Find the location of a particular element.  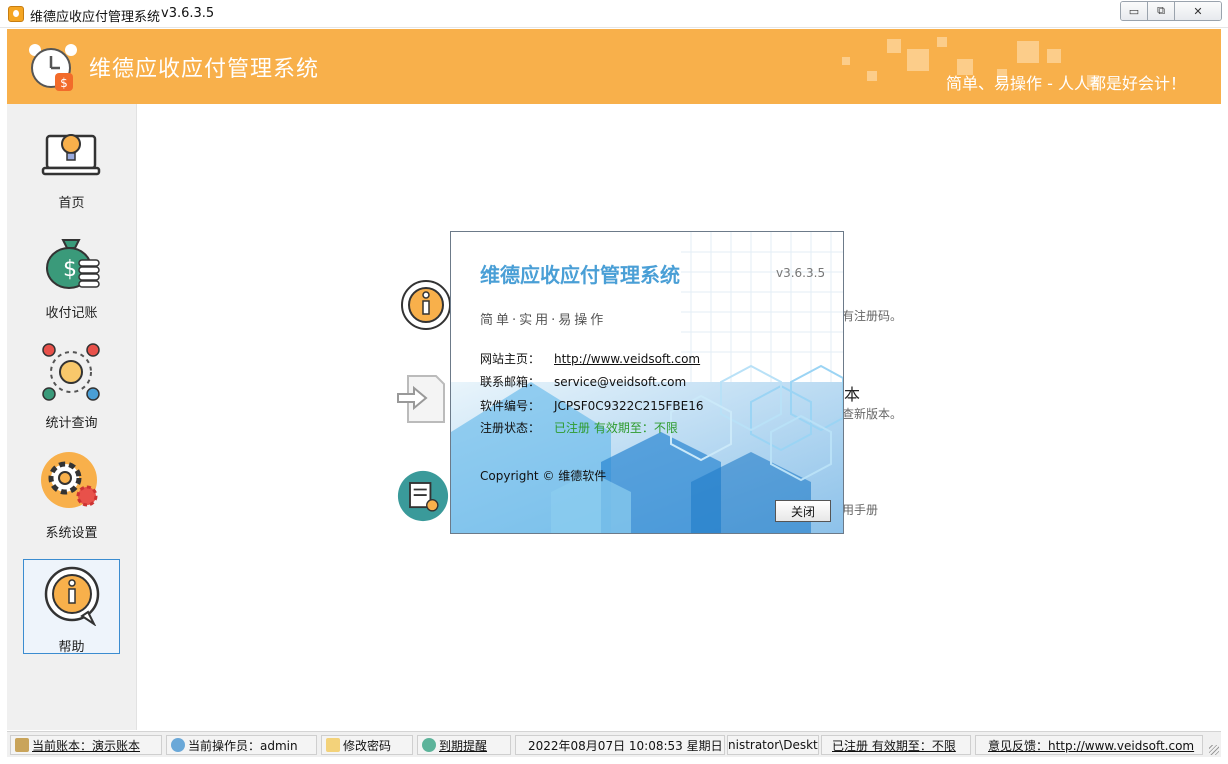

current-path: nistrator\Deskto is located at coordinates (773, 745).